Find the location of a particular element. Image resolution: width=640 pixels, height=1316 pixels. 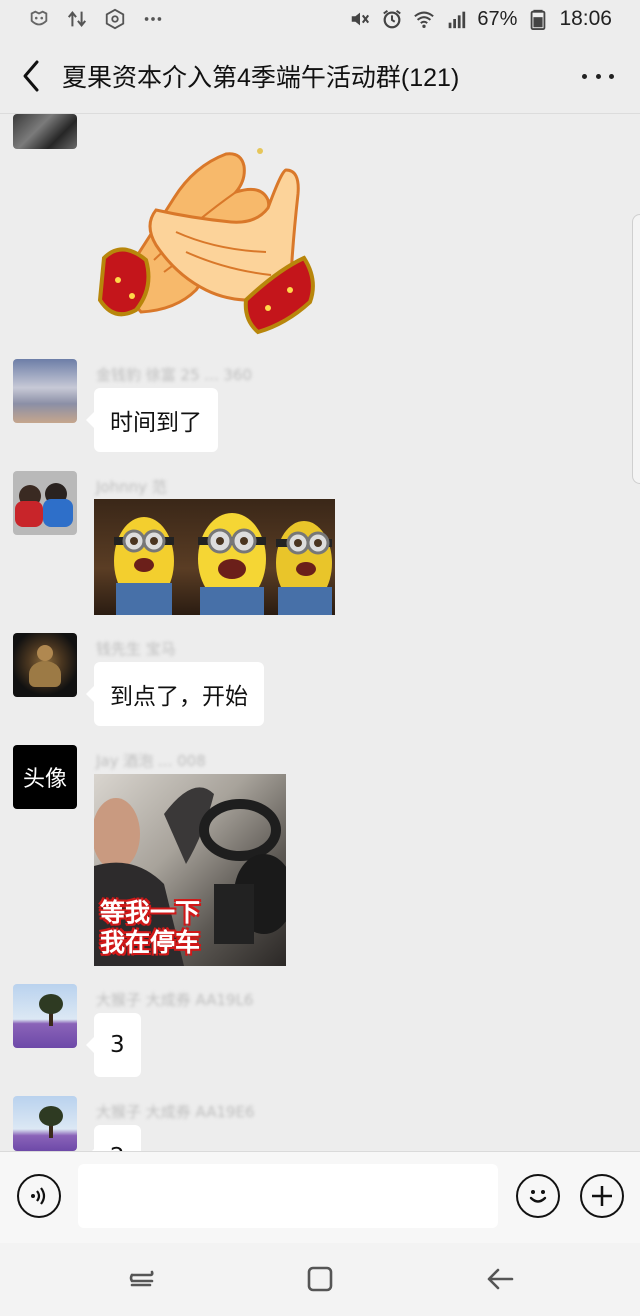

4g-signal-icon is located at coordinates (457, 20).